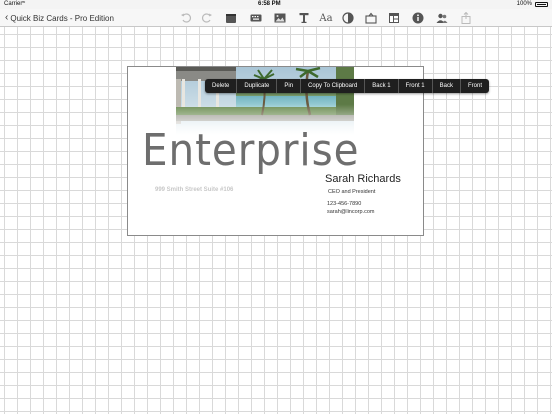 This screenshot has height=414, width=552. I want to click on card-name: Sarah Richards, so click(363, 179).